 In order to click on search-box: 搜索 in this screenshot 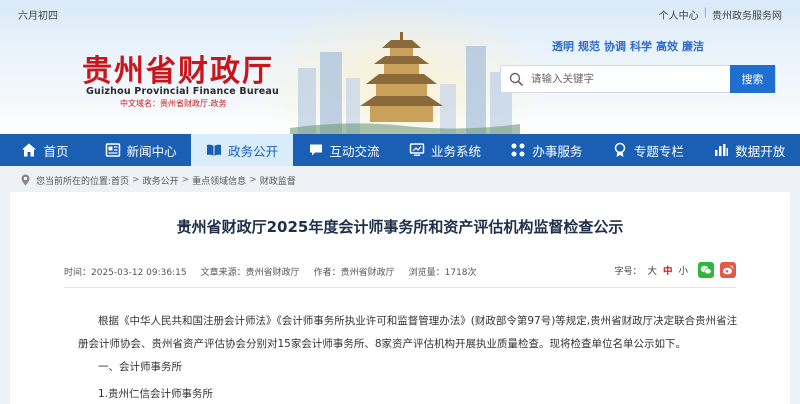, I will do `click(638, 79)`.